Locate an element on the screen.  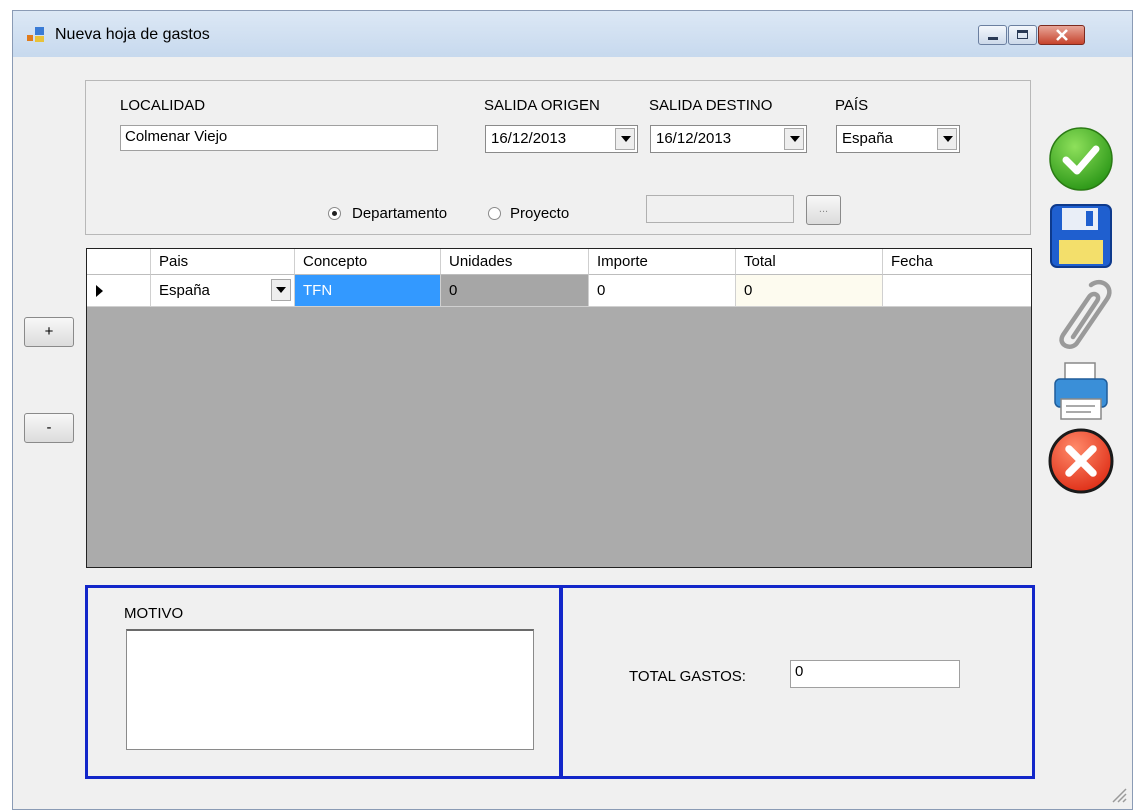
motivo-label: MOTIVO is located at coordinates (154, 613).